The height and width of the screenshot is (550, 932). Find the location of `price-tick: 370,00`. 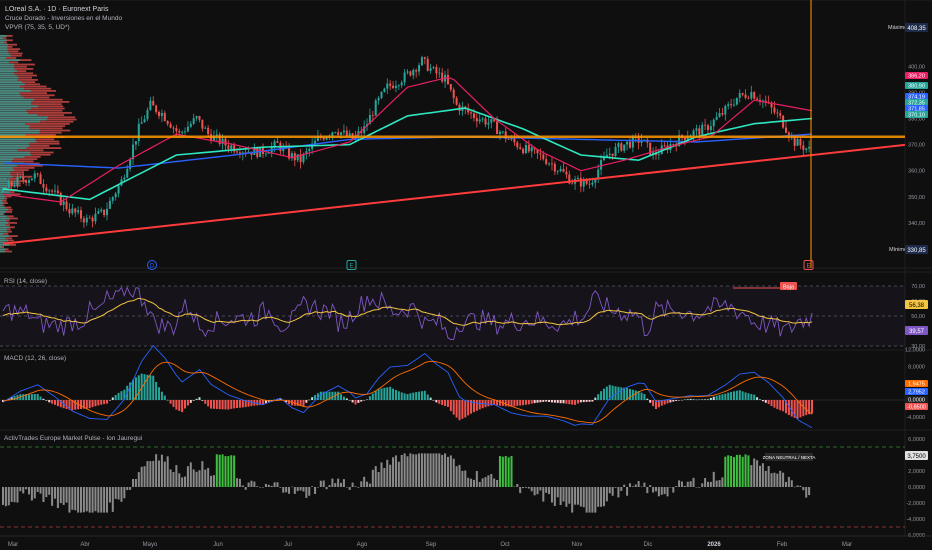

price-tick: 370,00 is located at coordinates (916, 146).